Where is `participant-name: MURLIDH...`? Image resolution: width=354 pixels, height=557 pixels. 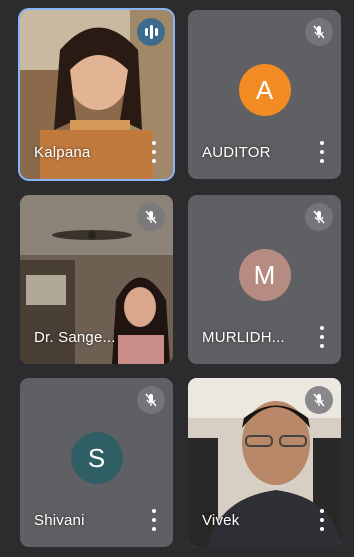
participant-name: MURLIDH... is located at coordinates (243, 337).